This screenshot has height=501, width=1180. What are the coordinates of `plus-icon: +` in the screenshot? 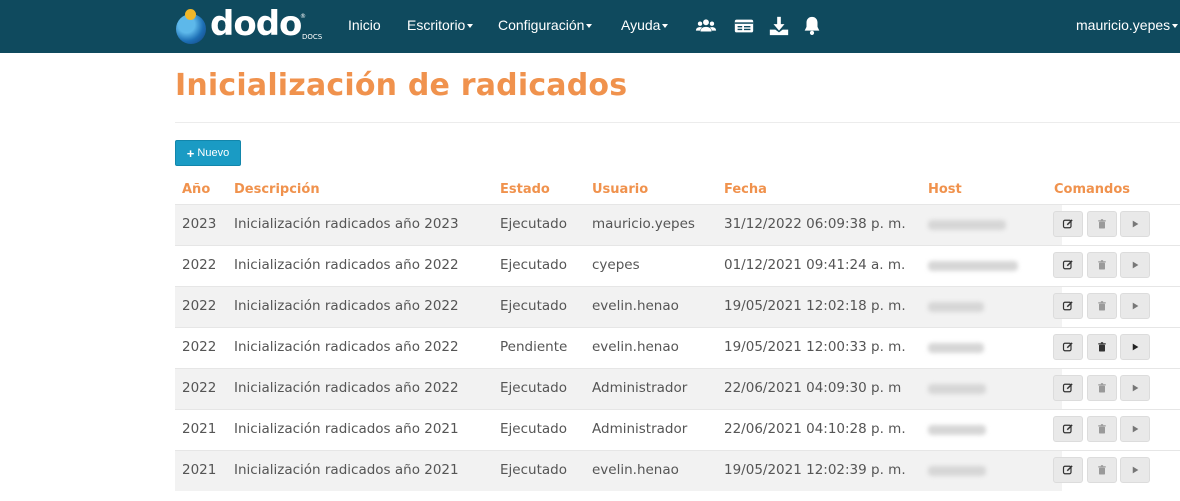 It's located at (190, 153).